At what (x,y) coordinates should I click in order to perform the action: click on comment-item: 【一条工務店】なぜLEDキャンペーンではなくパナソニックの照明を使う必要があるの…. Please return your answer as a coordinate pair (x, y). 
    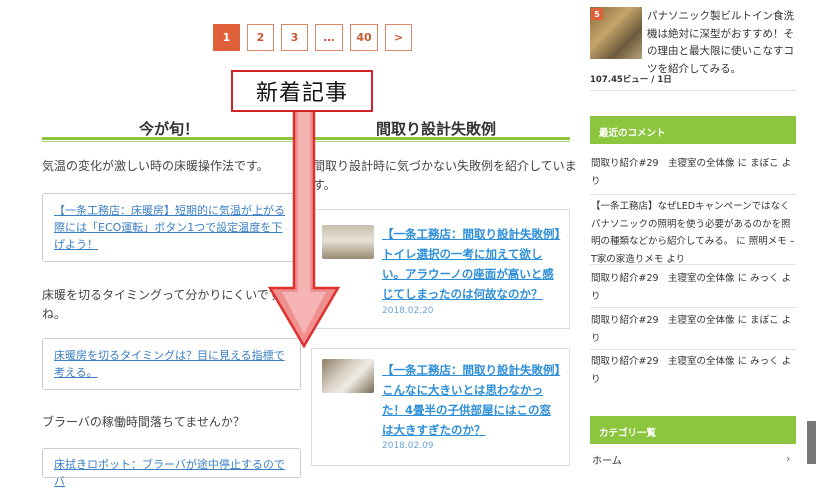
    Looking at the image, I should click on (694, 233).